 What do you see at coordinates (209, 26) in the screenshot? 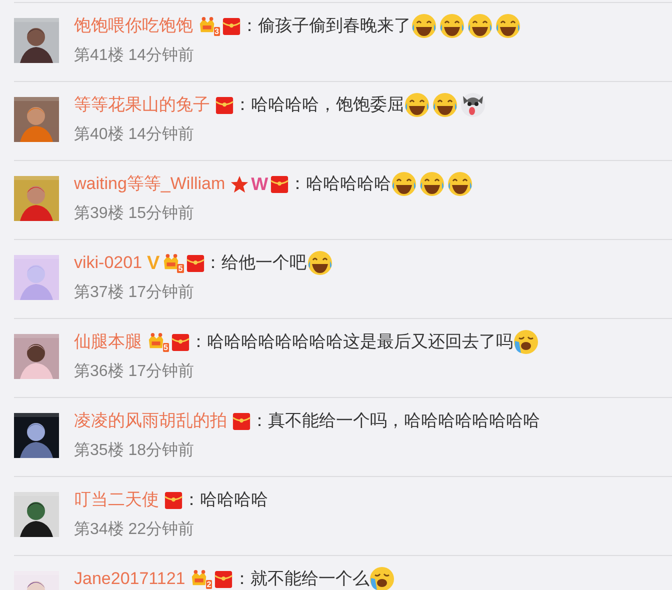
I see `crown-level-badge: 3` at bounding box center [209, 26].